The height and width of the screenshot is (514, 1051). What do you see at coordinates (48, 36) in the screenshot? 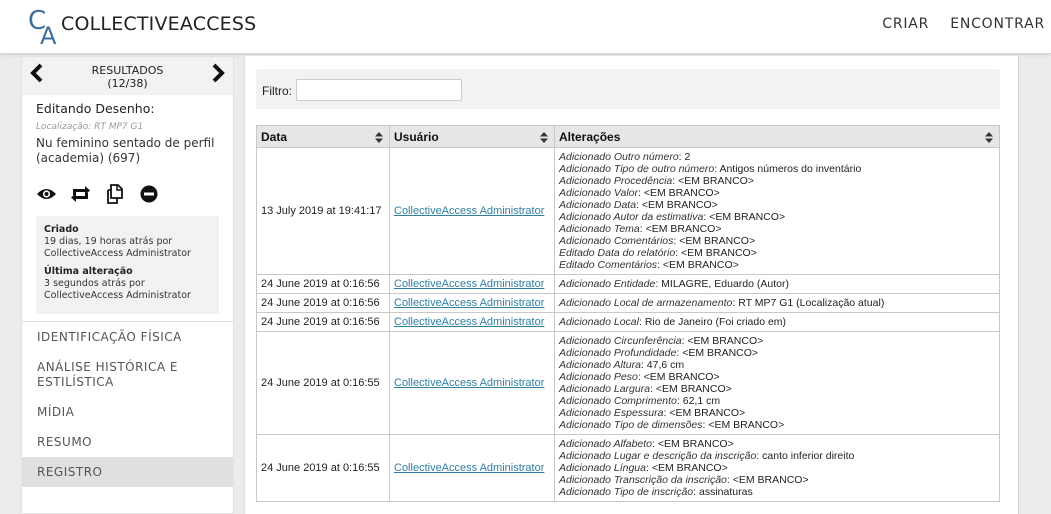
I see `logo-letter-a: A` at bounding box center [48, 36].